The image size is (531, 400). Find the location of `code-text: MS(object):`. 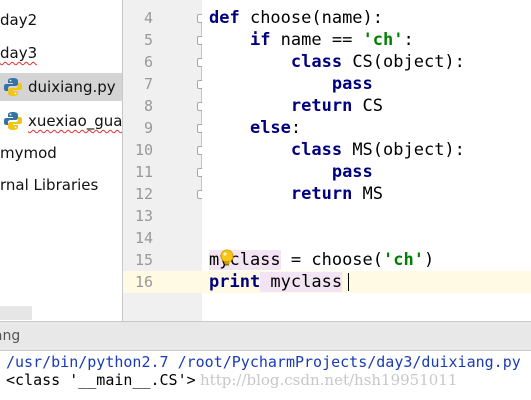

code-text: MS(object): is located at coordinates (403, 150).